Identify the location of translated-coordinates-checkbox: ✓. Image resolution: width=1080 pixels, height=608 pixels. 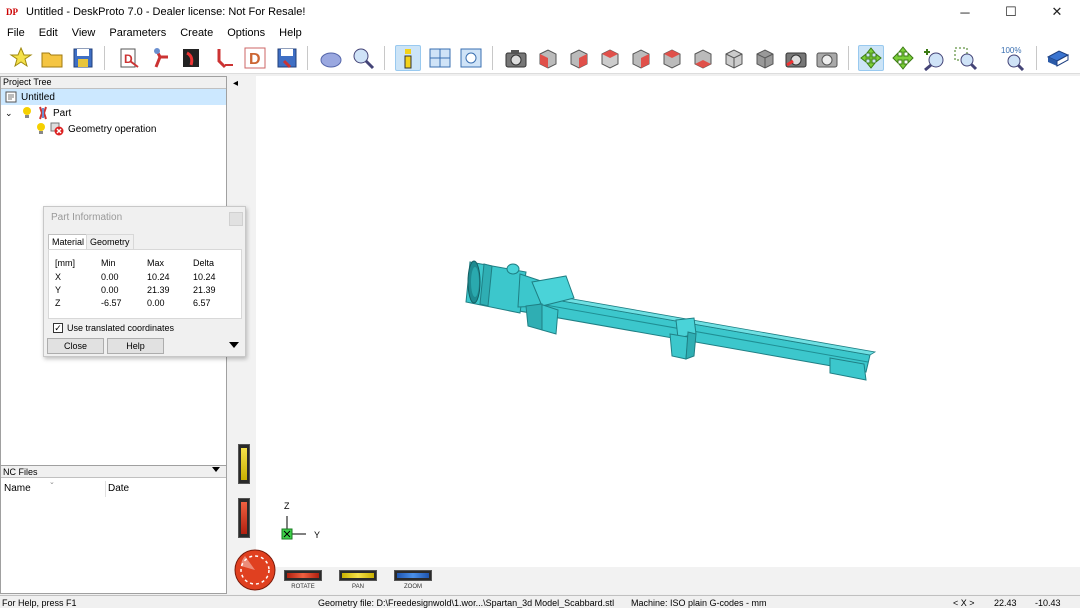
(58, 328).